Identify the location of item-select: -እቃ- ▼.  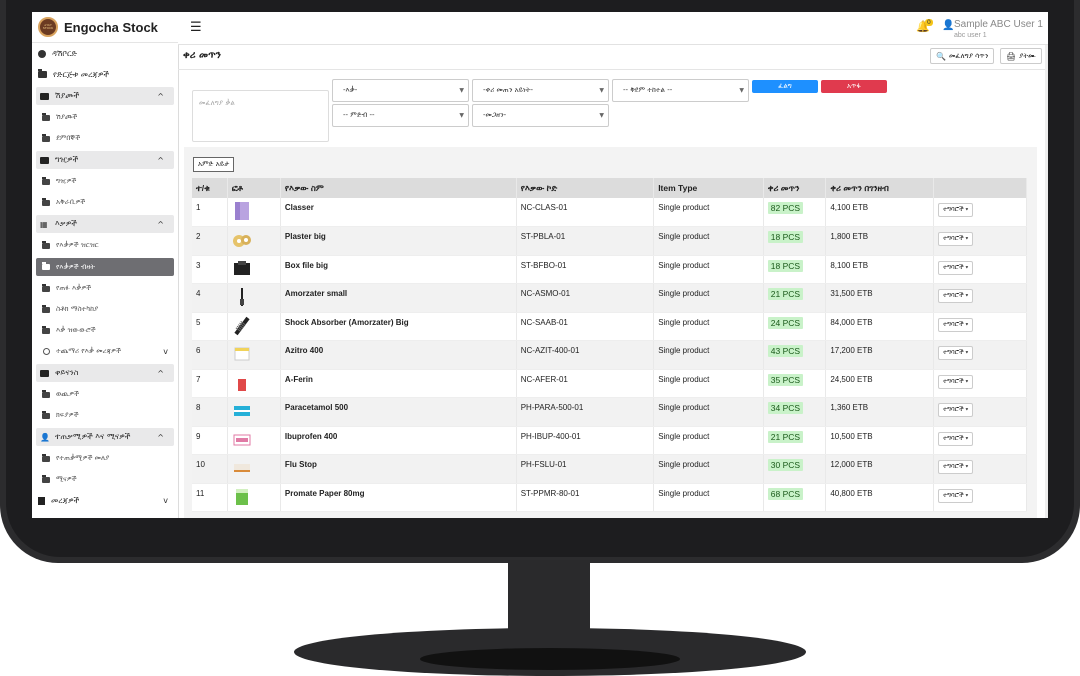
(400, 90).